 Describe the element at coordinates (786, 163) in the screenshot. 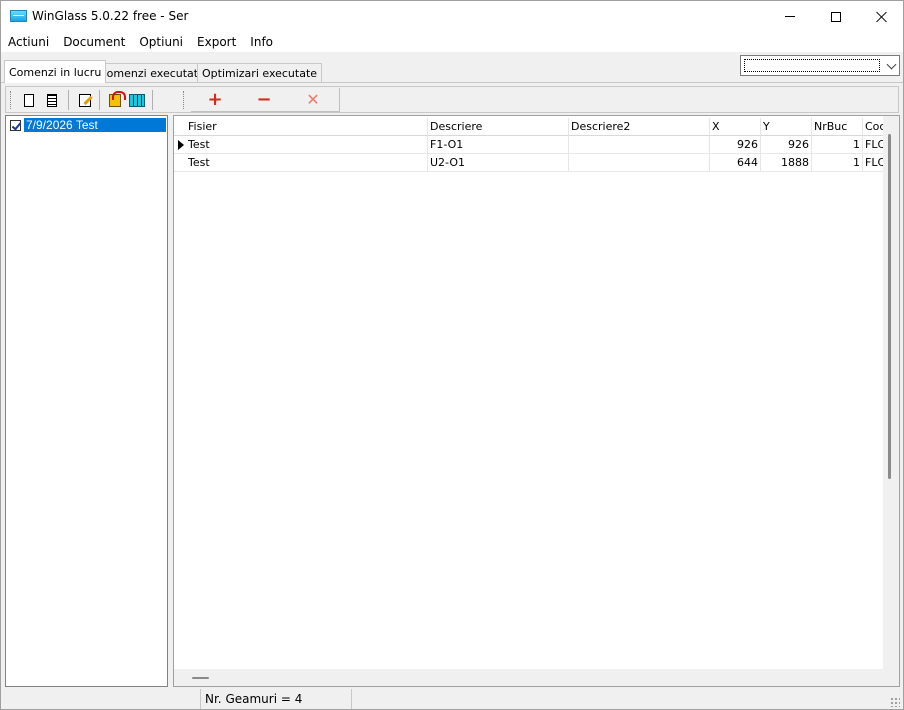

I see `cell-y: 1888` at that location.